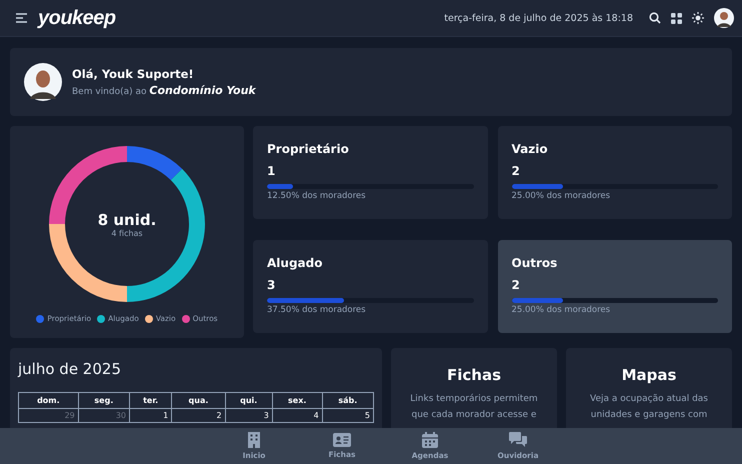  I want to click on stat-label: Outros, so click(535, 263).